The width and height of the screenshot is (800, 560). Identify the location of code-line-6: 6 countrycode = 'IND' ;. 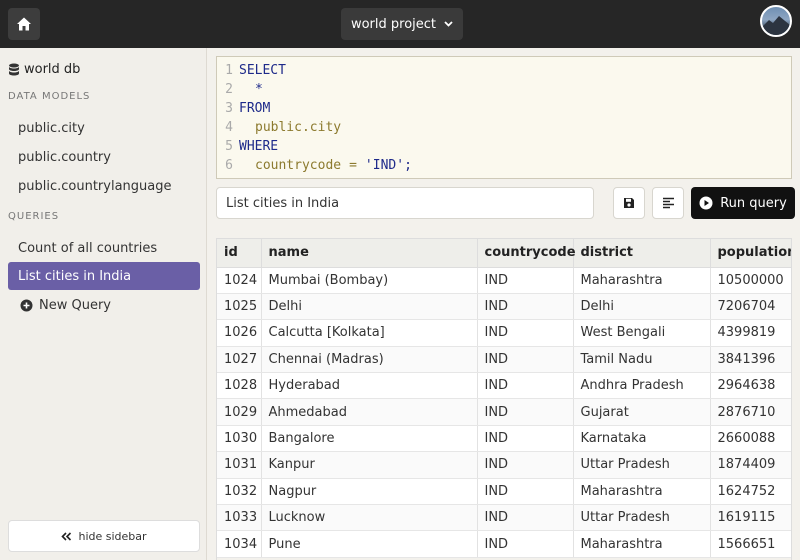
(314, 165).